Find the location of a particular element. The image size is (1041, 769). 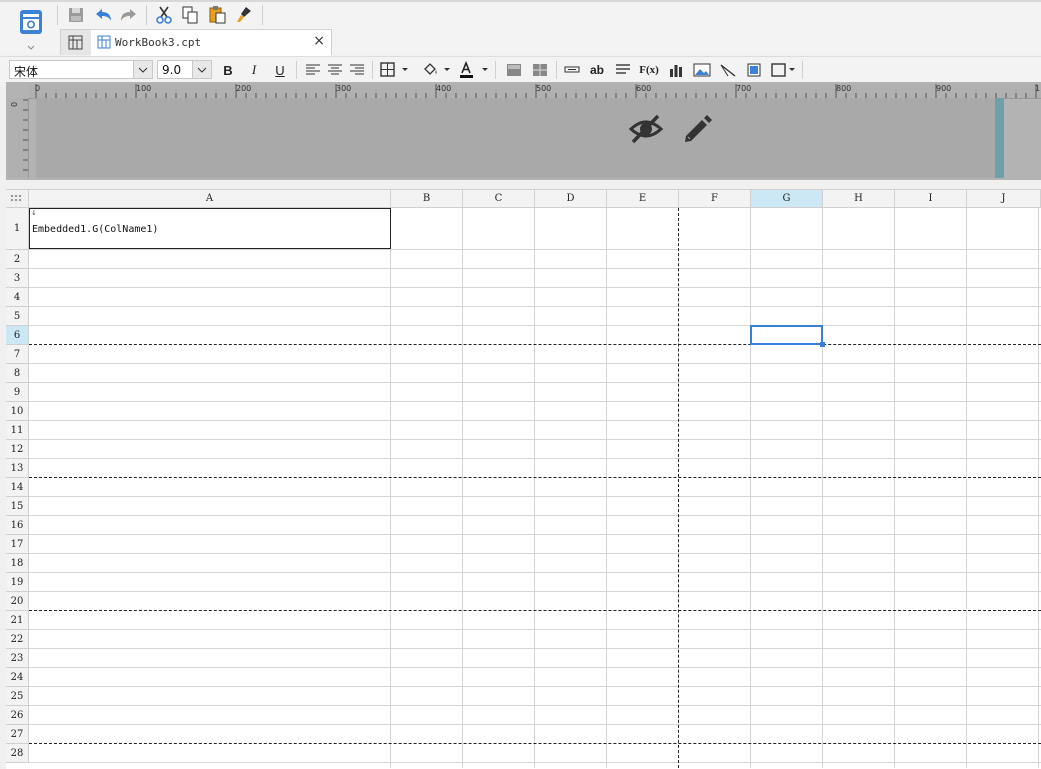

format-painter-button is located at coordinates (244, 15).